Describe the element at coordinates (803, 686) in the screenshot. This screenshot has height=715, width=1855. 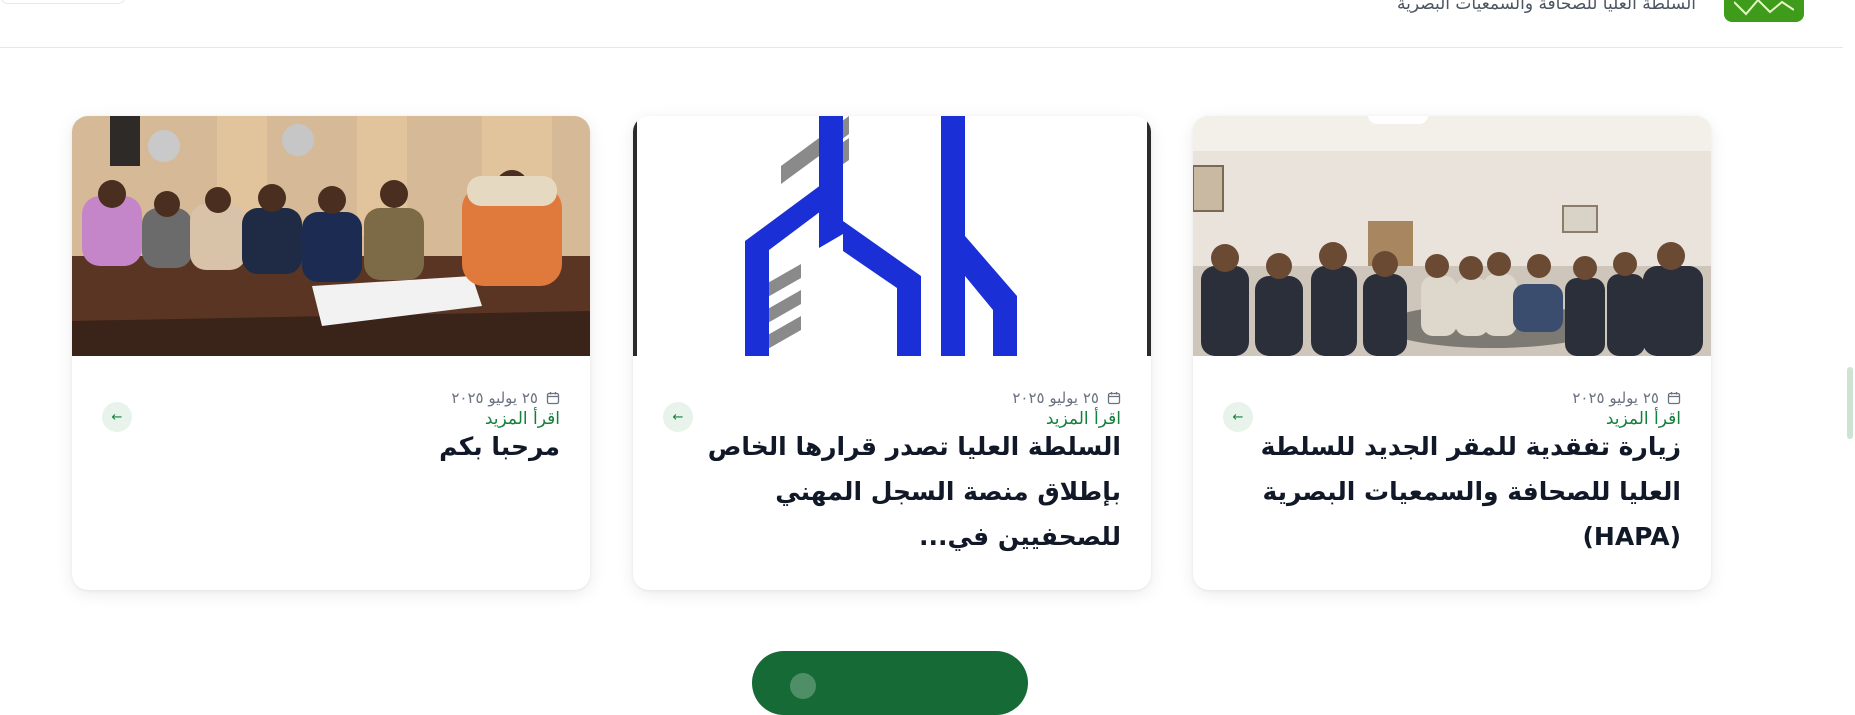
I see `button-icon` at that location.